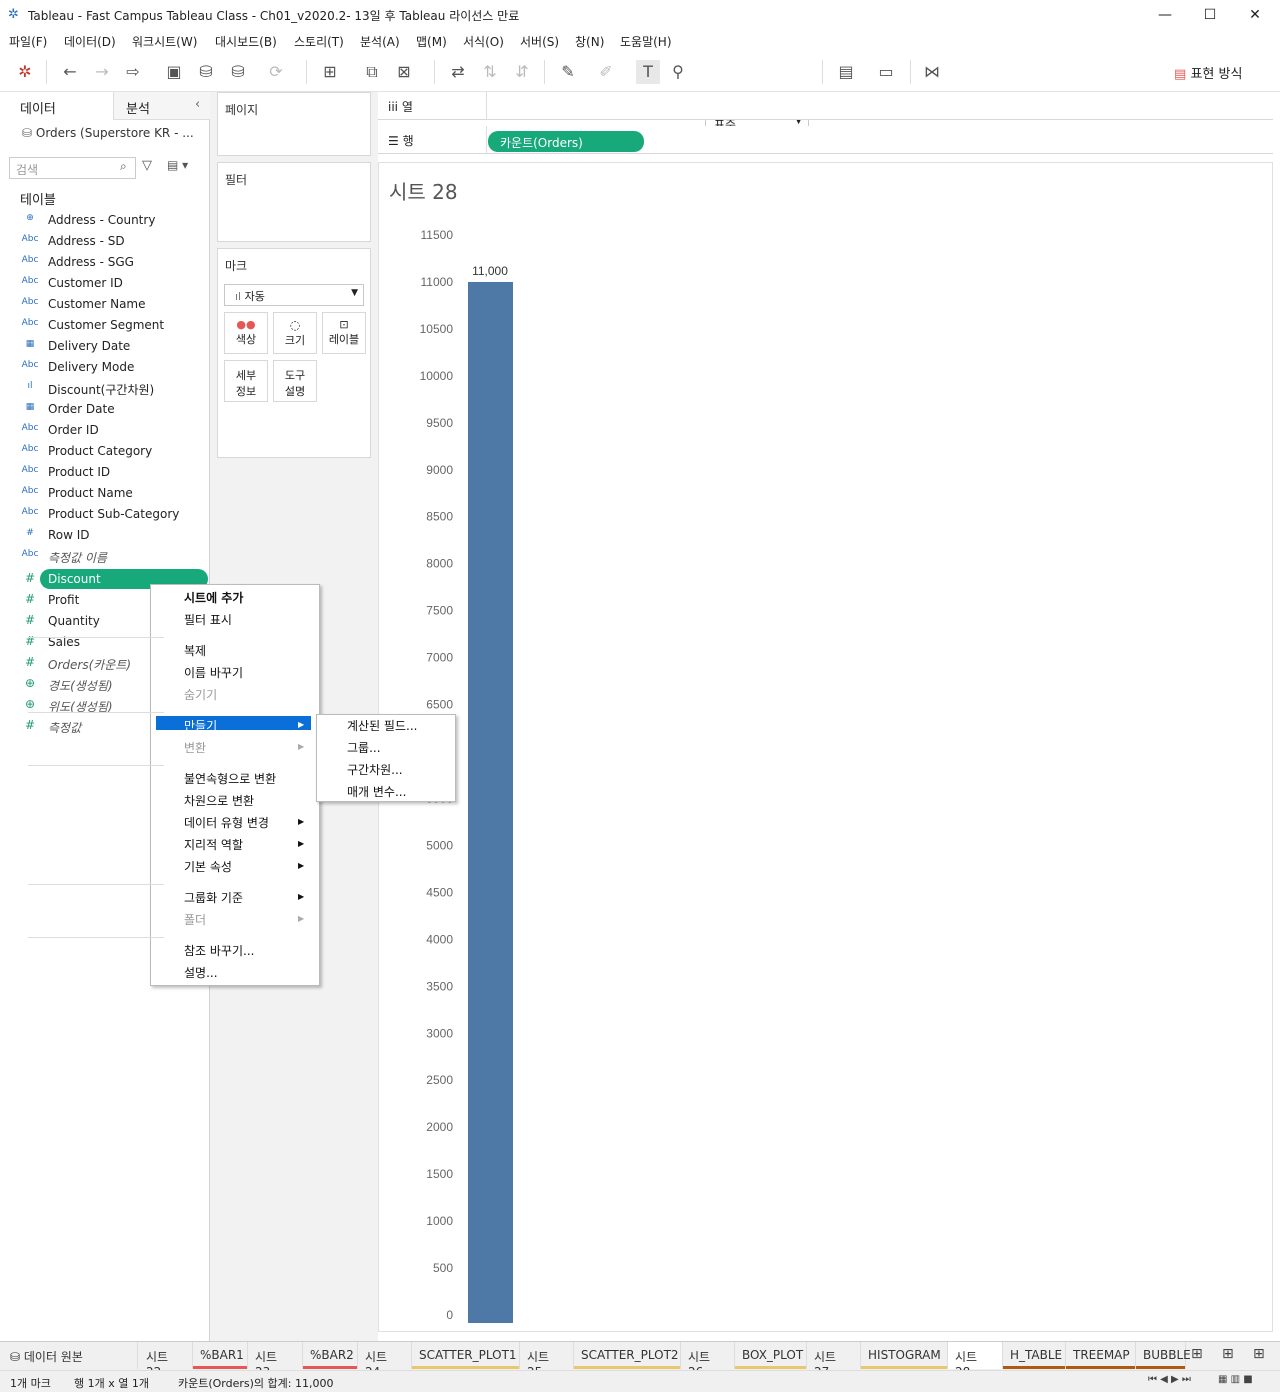 This screenshot has height=1392, width=1280. Describe the element at coordinates (771, 1355) in the screenshot. I see `sheet-tab: BOX_PLOT` at that location.